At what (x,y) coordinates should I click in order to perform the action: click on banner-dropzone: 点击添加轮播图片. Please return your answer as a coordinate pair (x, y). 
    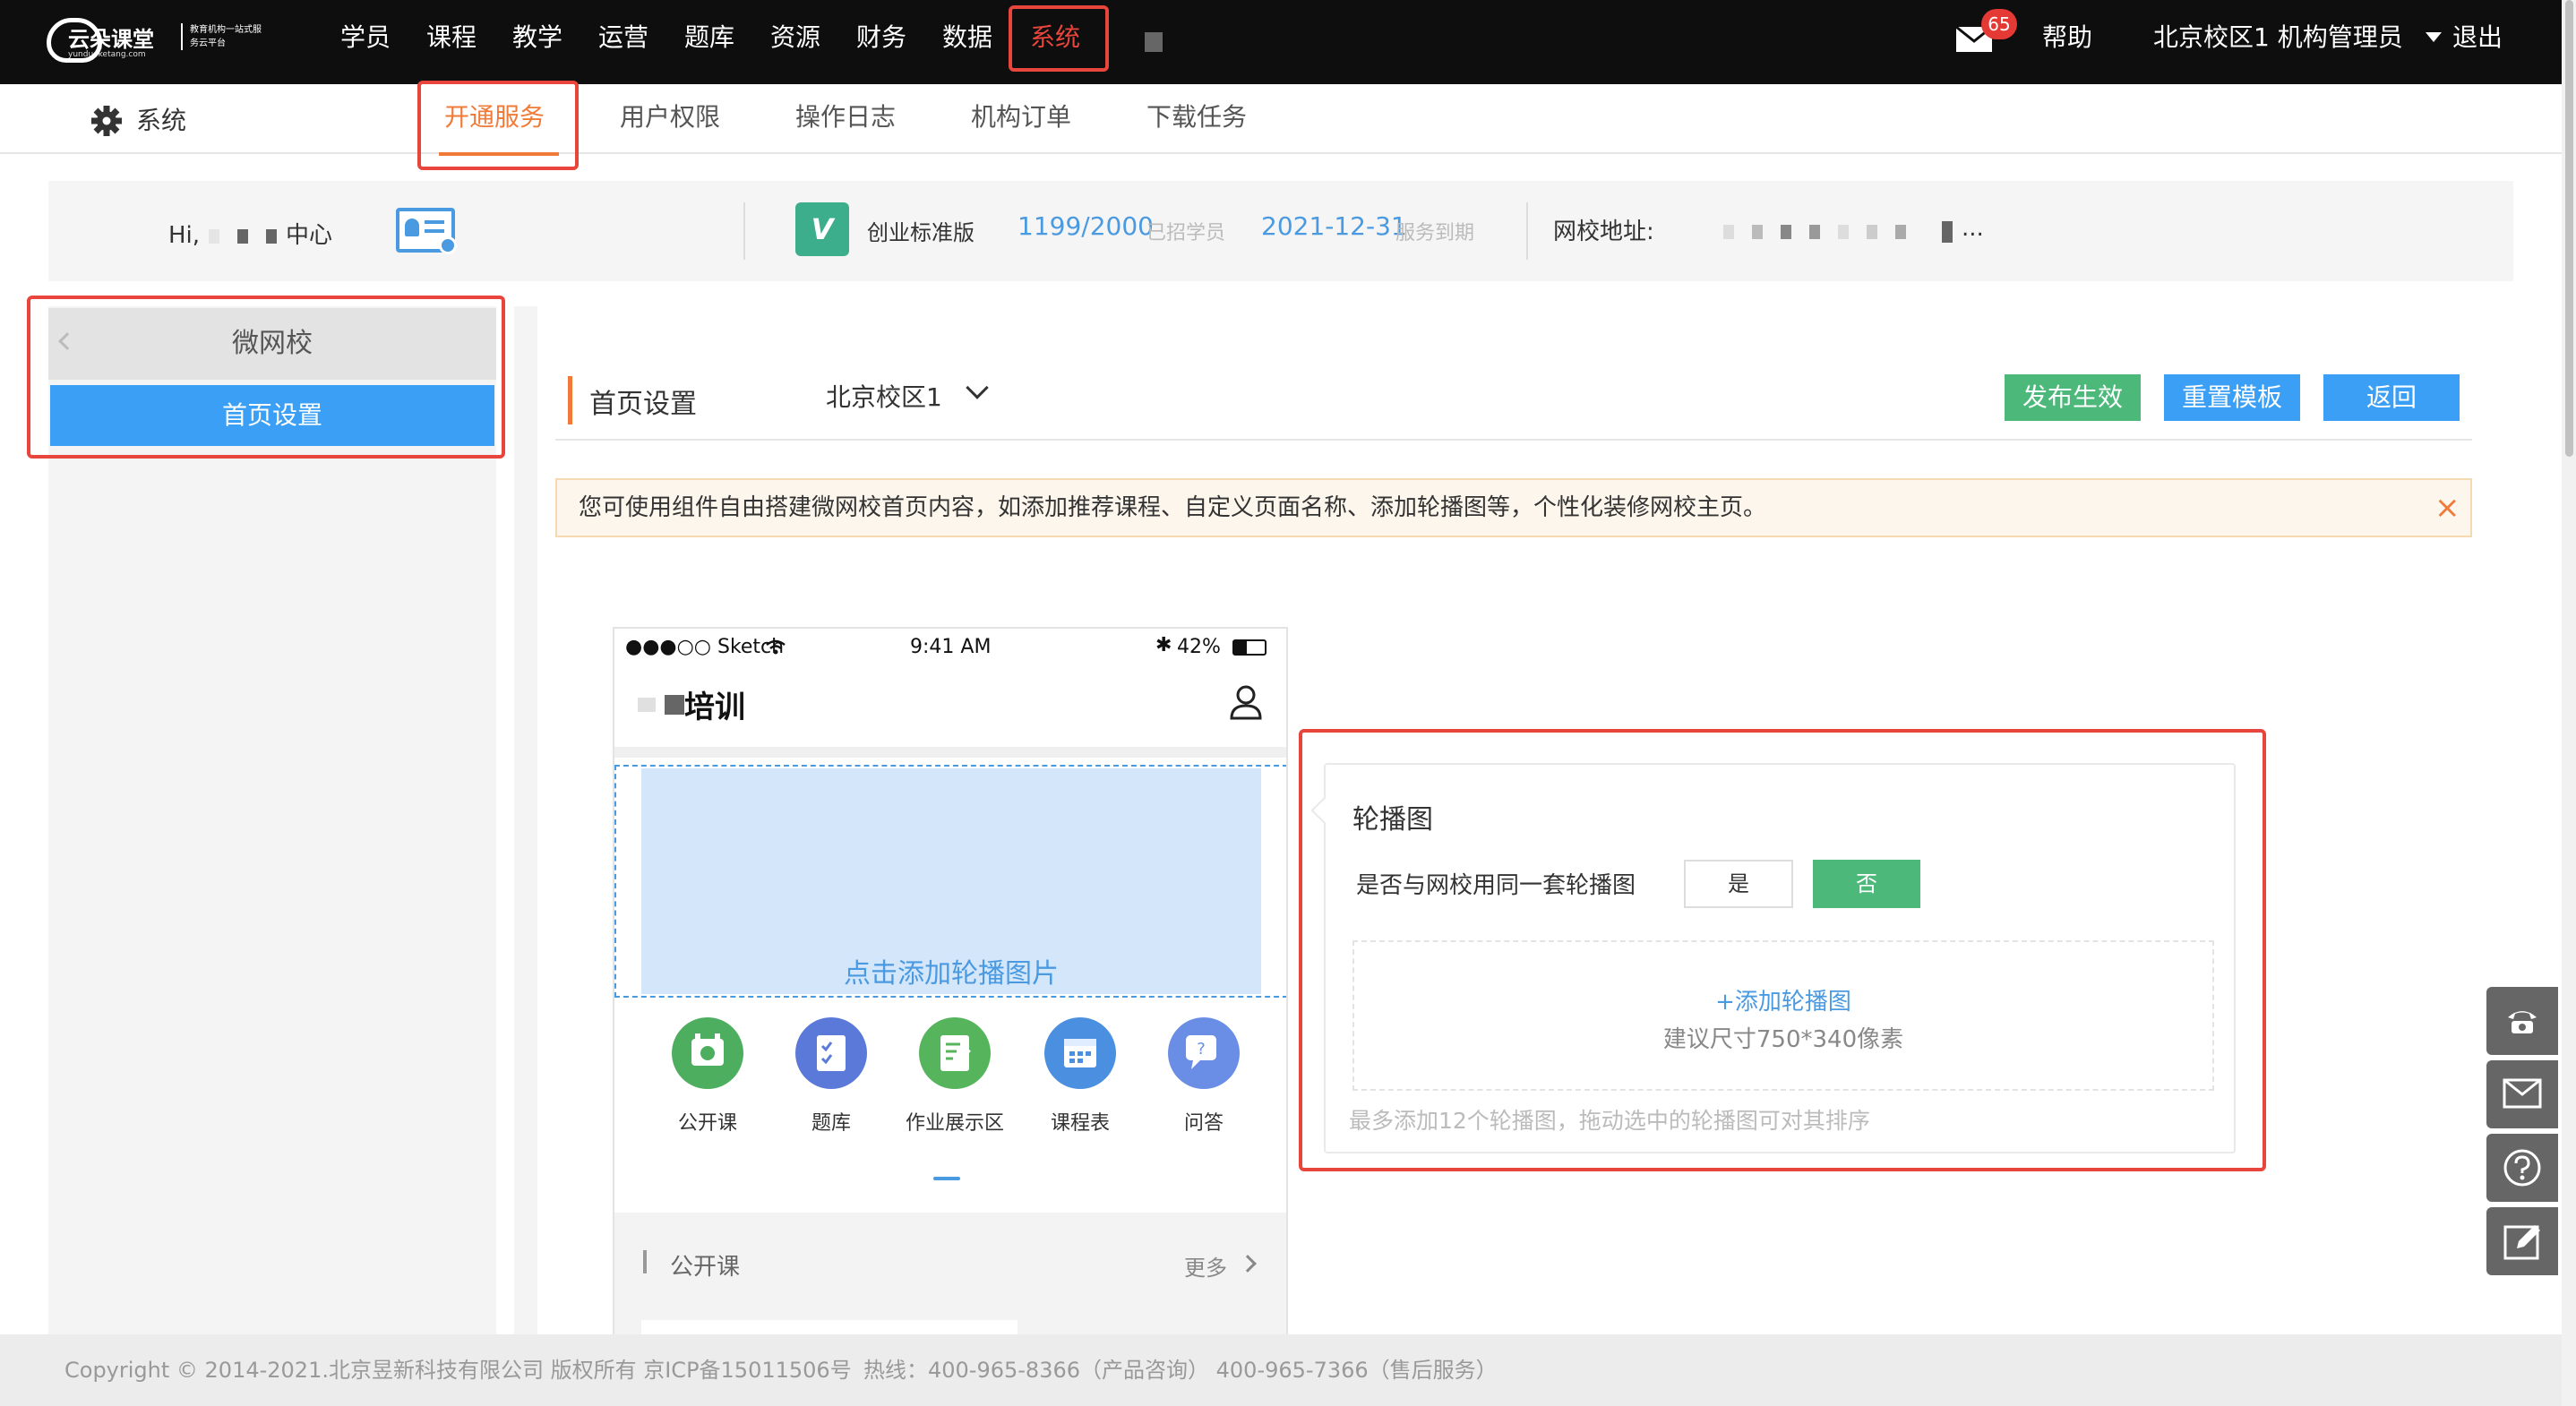
    Looking at the image, I should click on (950, 881).